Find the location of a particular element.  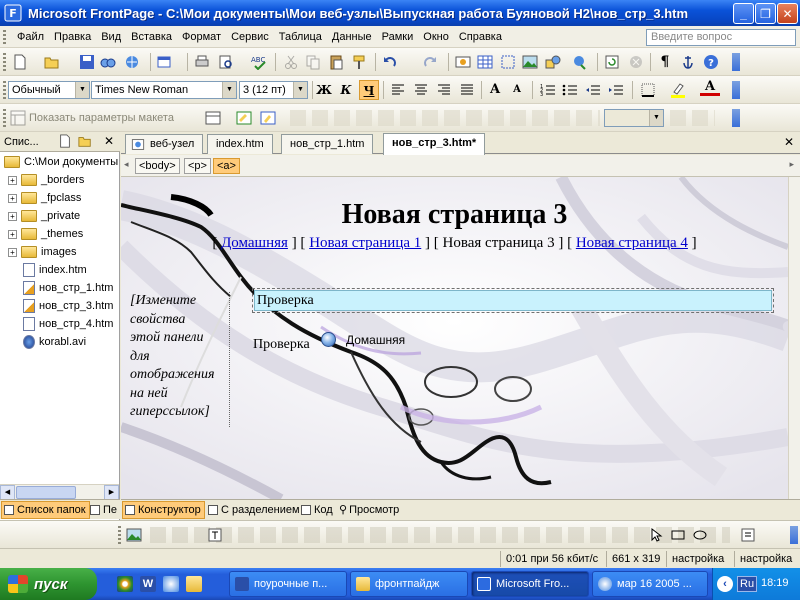

folder-icon is located at coordinates (194, 584).